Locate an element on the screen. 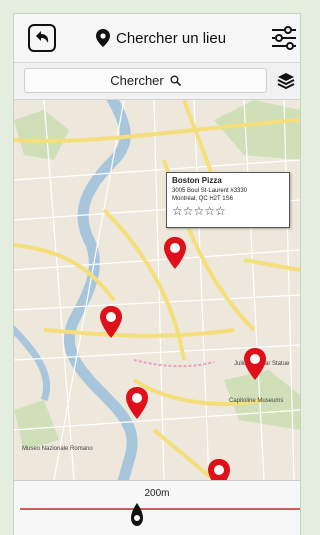 This screenshot has width=320, height=535. place-name: Boston Pizza is located at coordinates (197, 180).